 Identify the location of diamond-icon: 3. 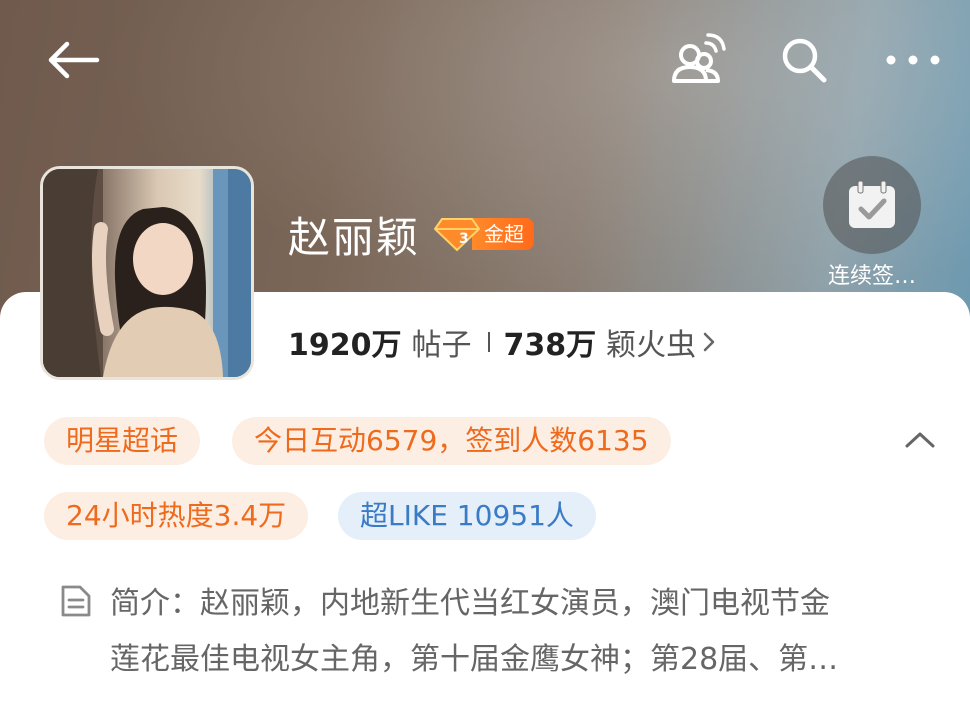
(457, 234).